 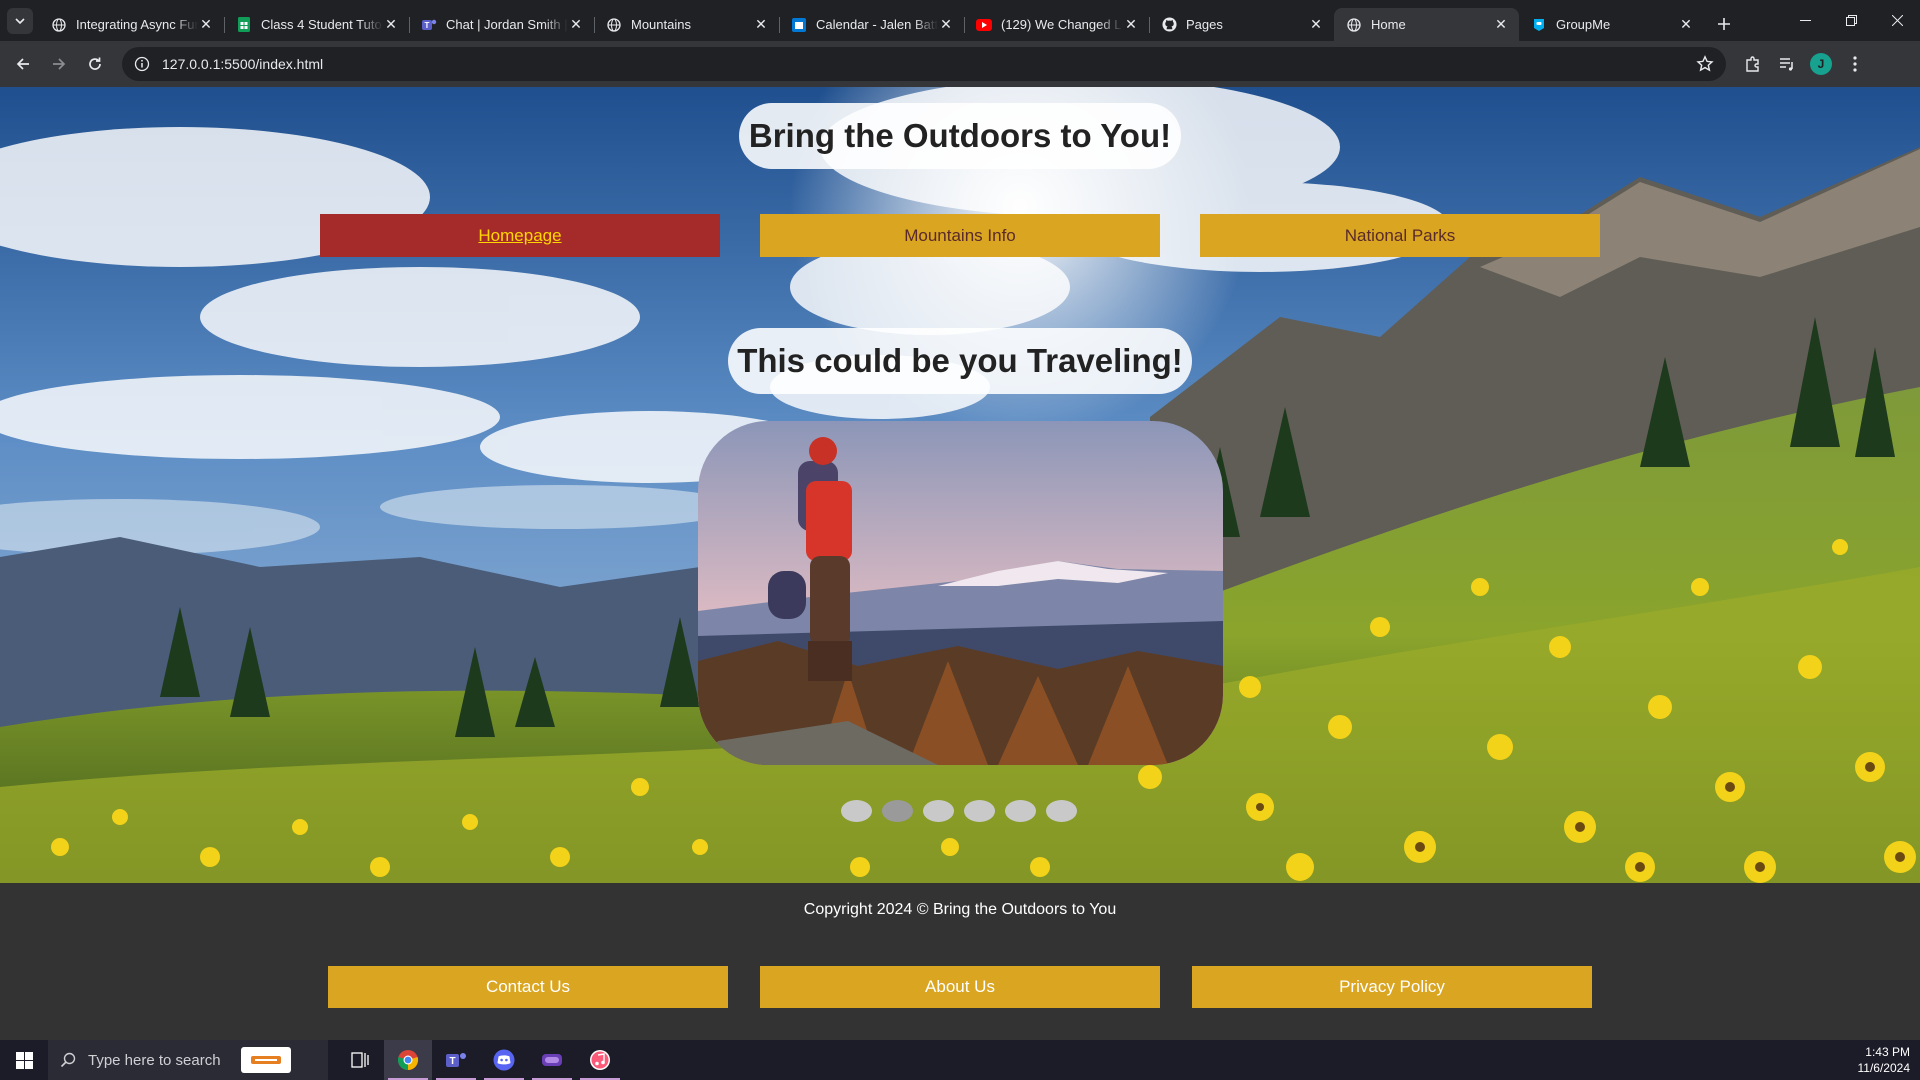 I want to click on taskbar-itunes, so click(x=600, y=1060).